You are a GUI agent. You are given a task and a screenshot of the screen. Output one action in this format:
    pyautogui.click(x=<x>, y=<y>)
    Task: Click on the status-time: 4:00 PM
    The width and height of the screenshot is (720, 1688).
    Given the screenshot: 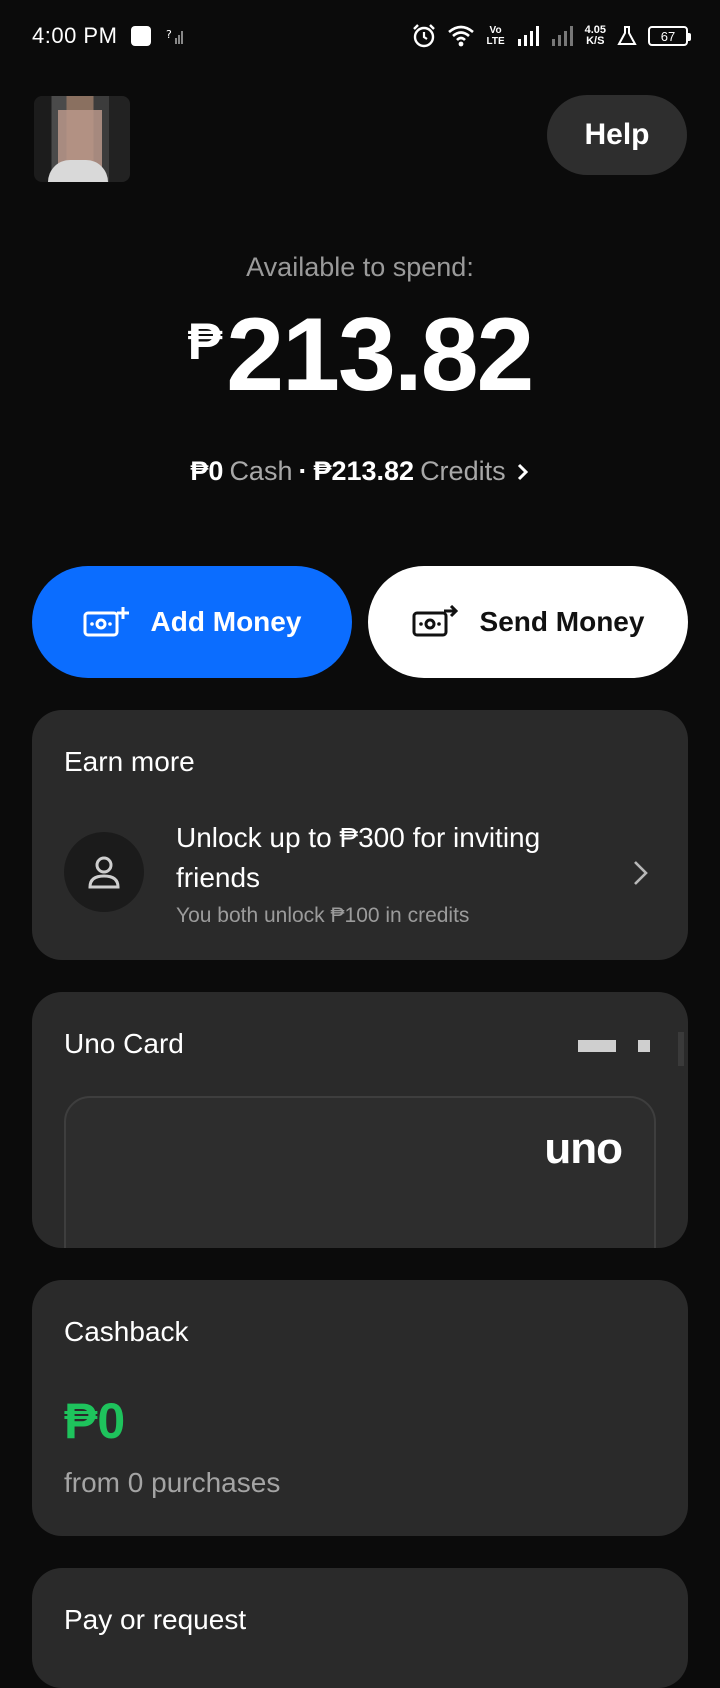 What is the action you would take?
    pyautogui.click(x=75, y=35)
    